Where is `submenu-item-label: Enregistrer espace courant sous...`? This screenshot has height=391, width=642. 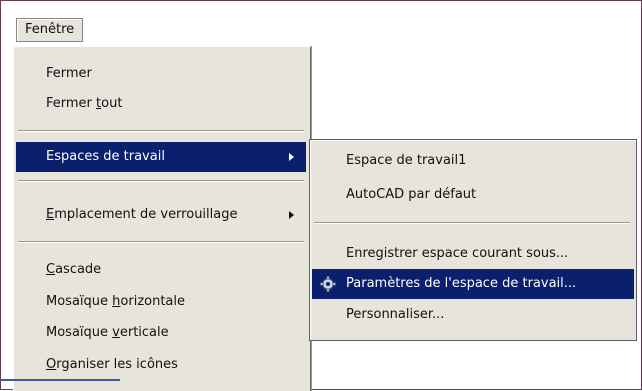 submenu-item-label: Enregistrer espace courant sous... is located at coordinates (457, 253).